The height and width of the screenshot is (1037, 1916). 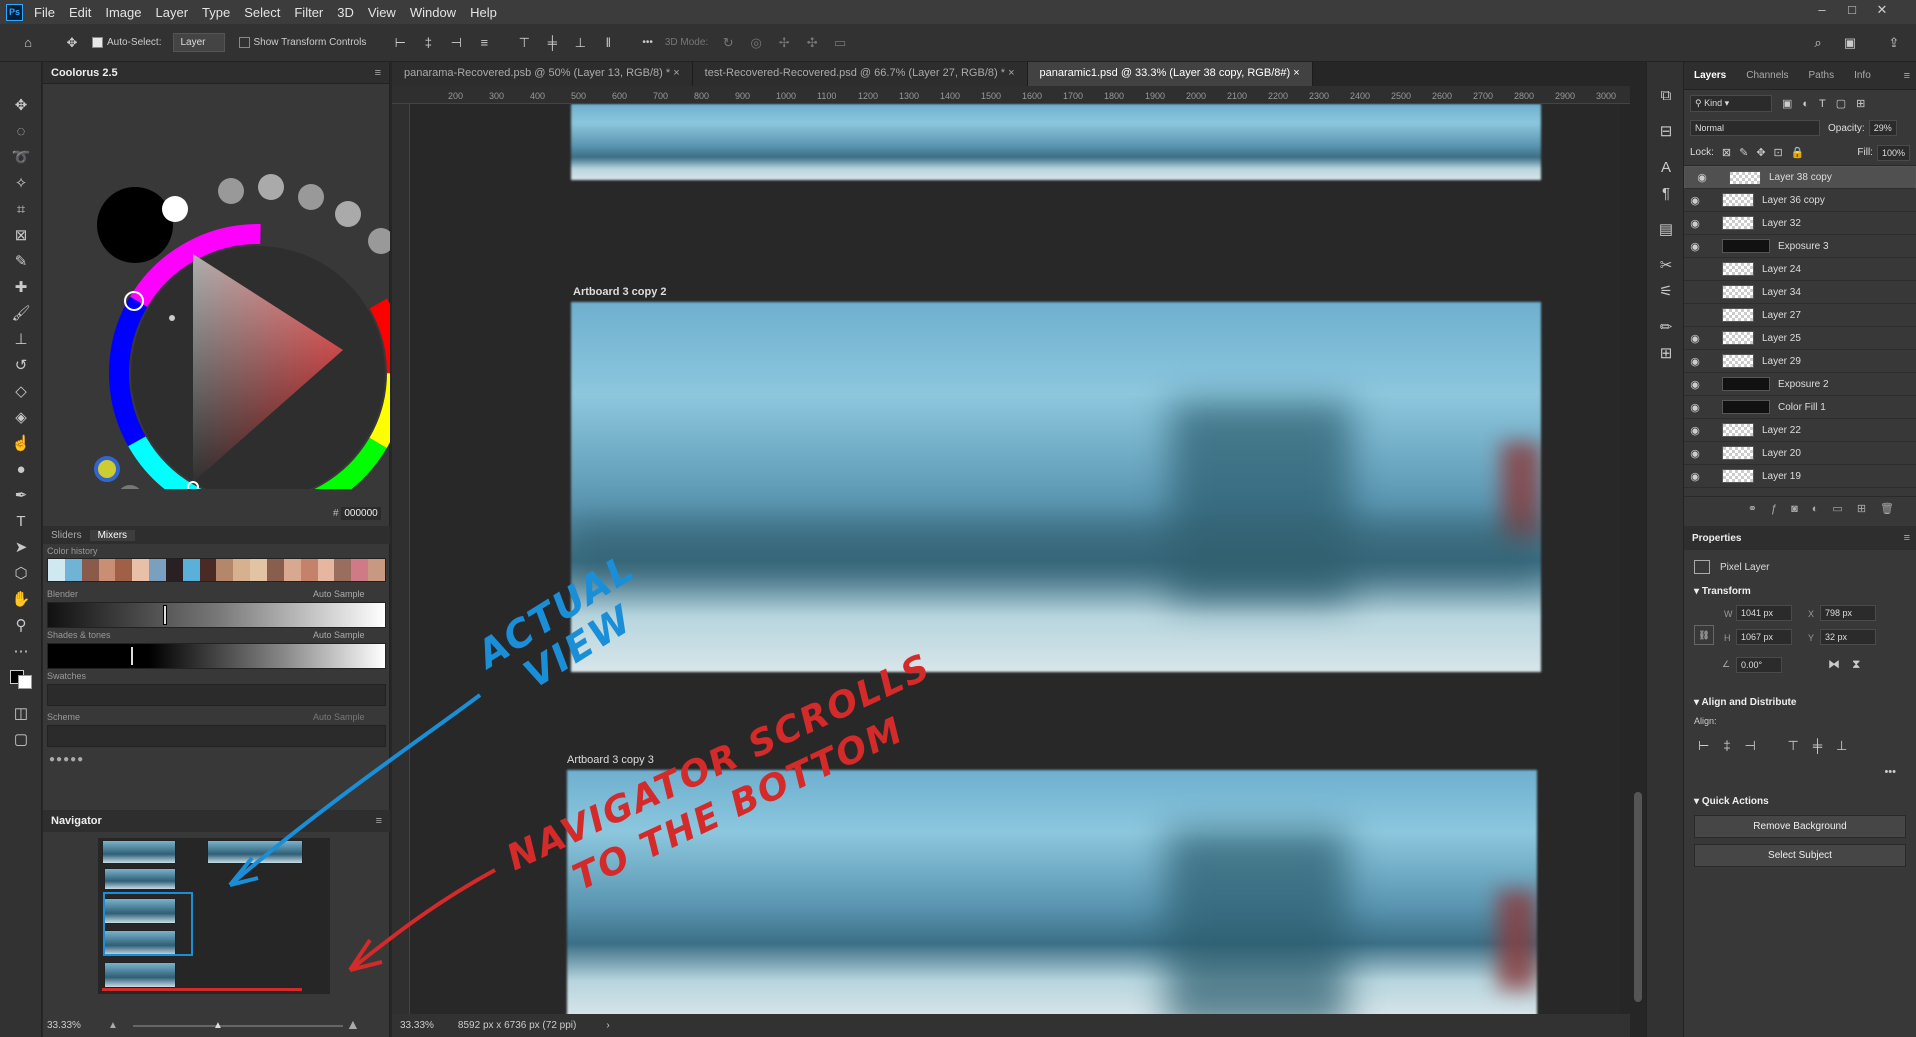 I want to click on scheme-dots: ●●●●●, so click(x=66, y=759).